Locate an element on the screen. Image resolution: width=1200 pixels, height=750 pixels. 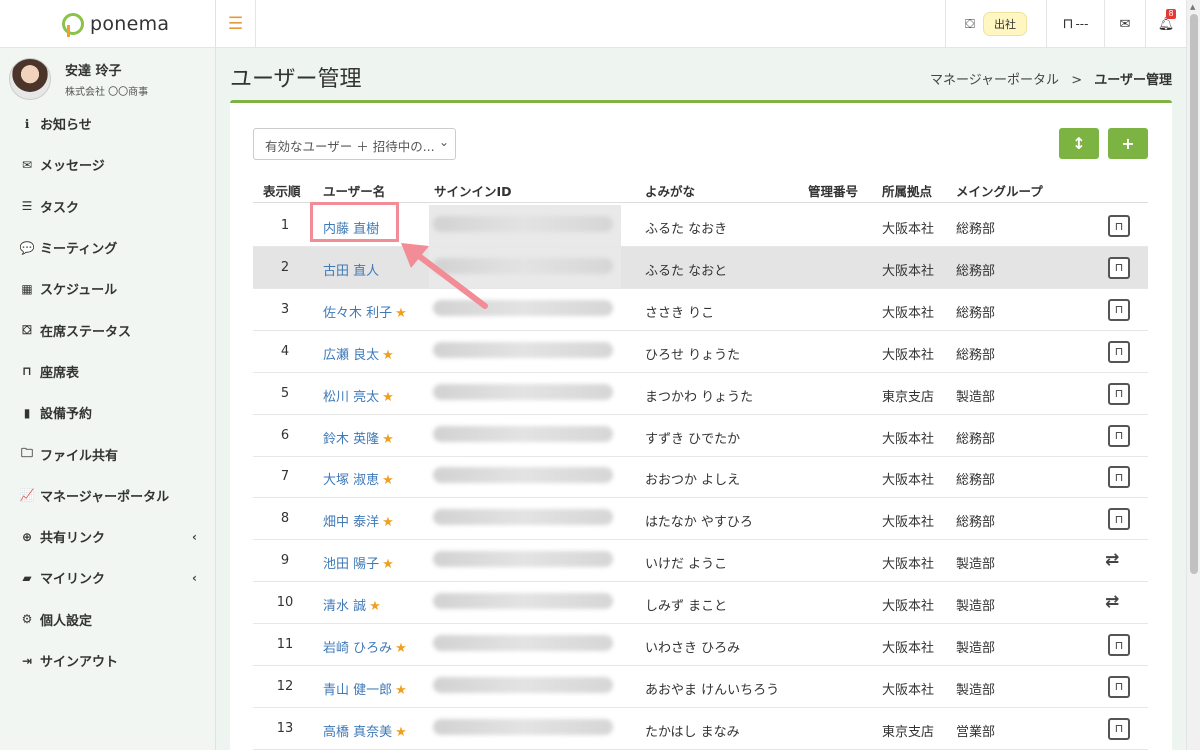
user-name-link: 畑中 泰洋 ★ is located at coordinates (358, 520).